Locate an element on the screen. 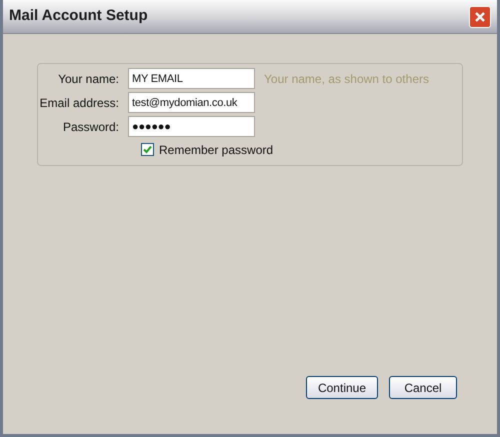 This screenshot has height=437, width=500. checkbox-label: Remember password is located at coordinates (216, 150).